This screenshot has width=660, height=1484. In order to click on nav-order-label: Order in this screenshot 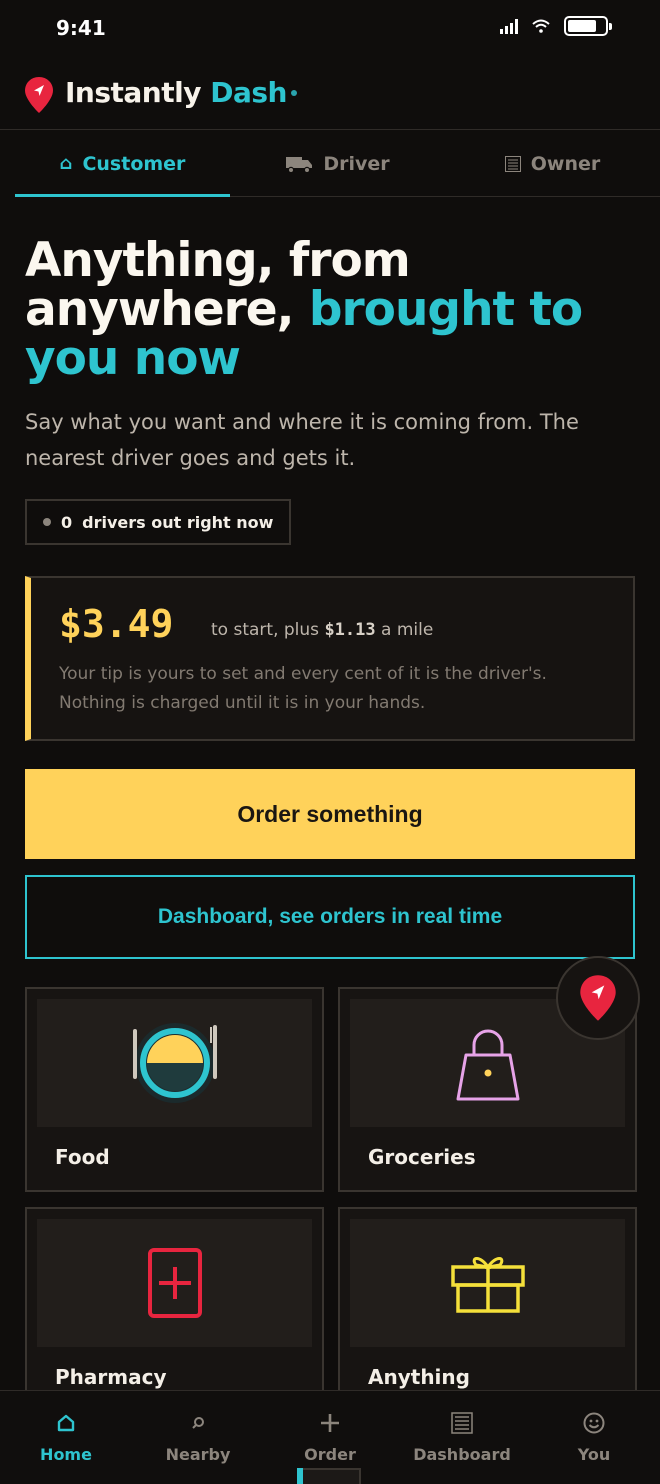, I will do `click(330, 1454)`.